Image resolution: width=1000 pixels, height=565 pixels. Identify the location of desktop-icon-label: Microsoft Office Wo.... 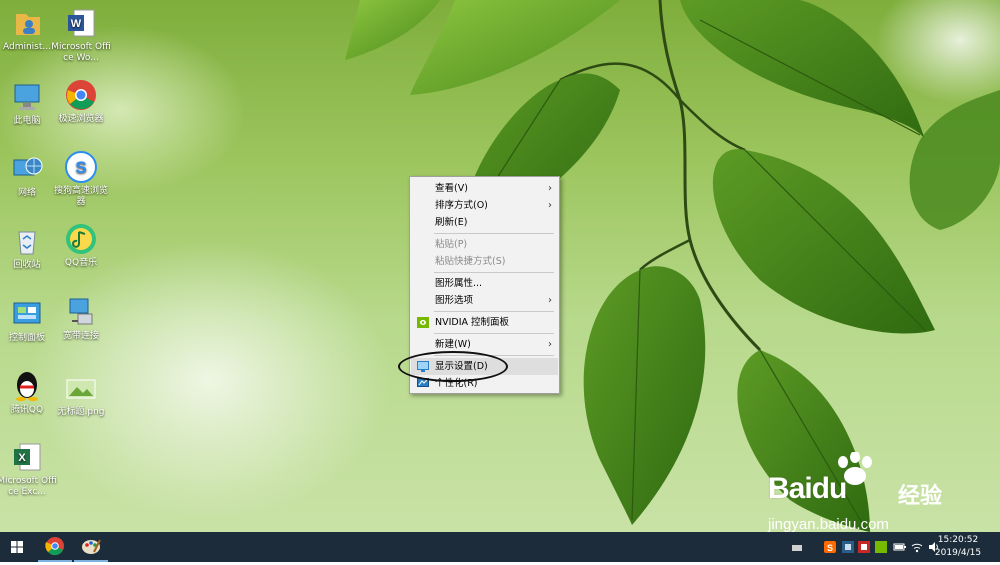
(81, 52).